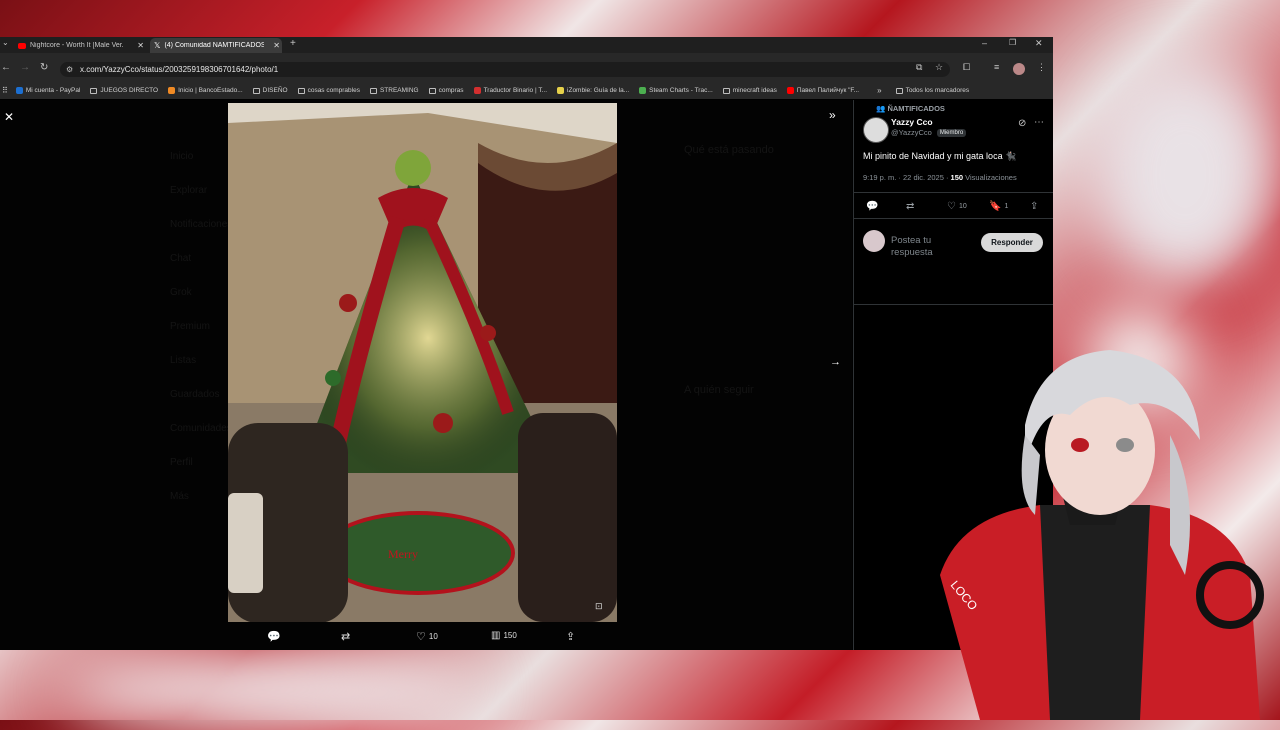  Describe the element at coordinates (951, 132) in the screenshot. I see `member-badge: Miembro` at that location.